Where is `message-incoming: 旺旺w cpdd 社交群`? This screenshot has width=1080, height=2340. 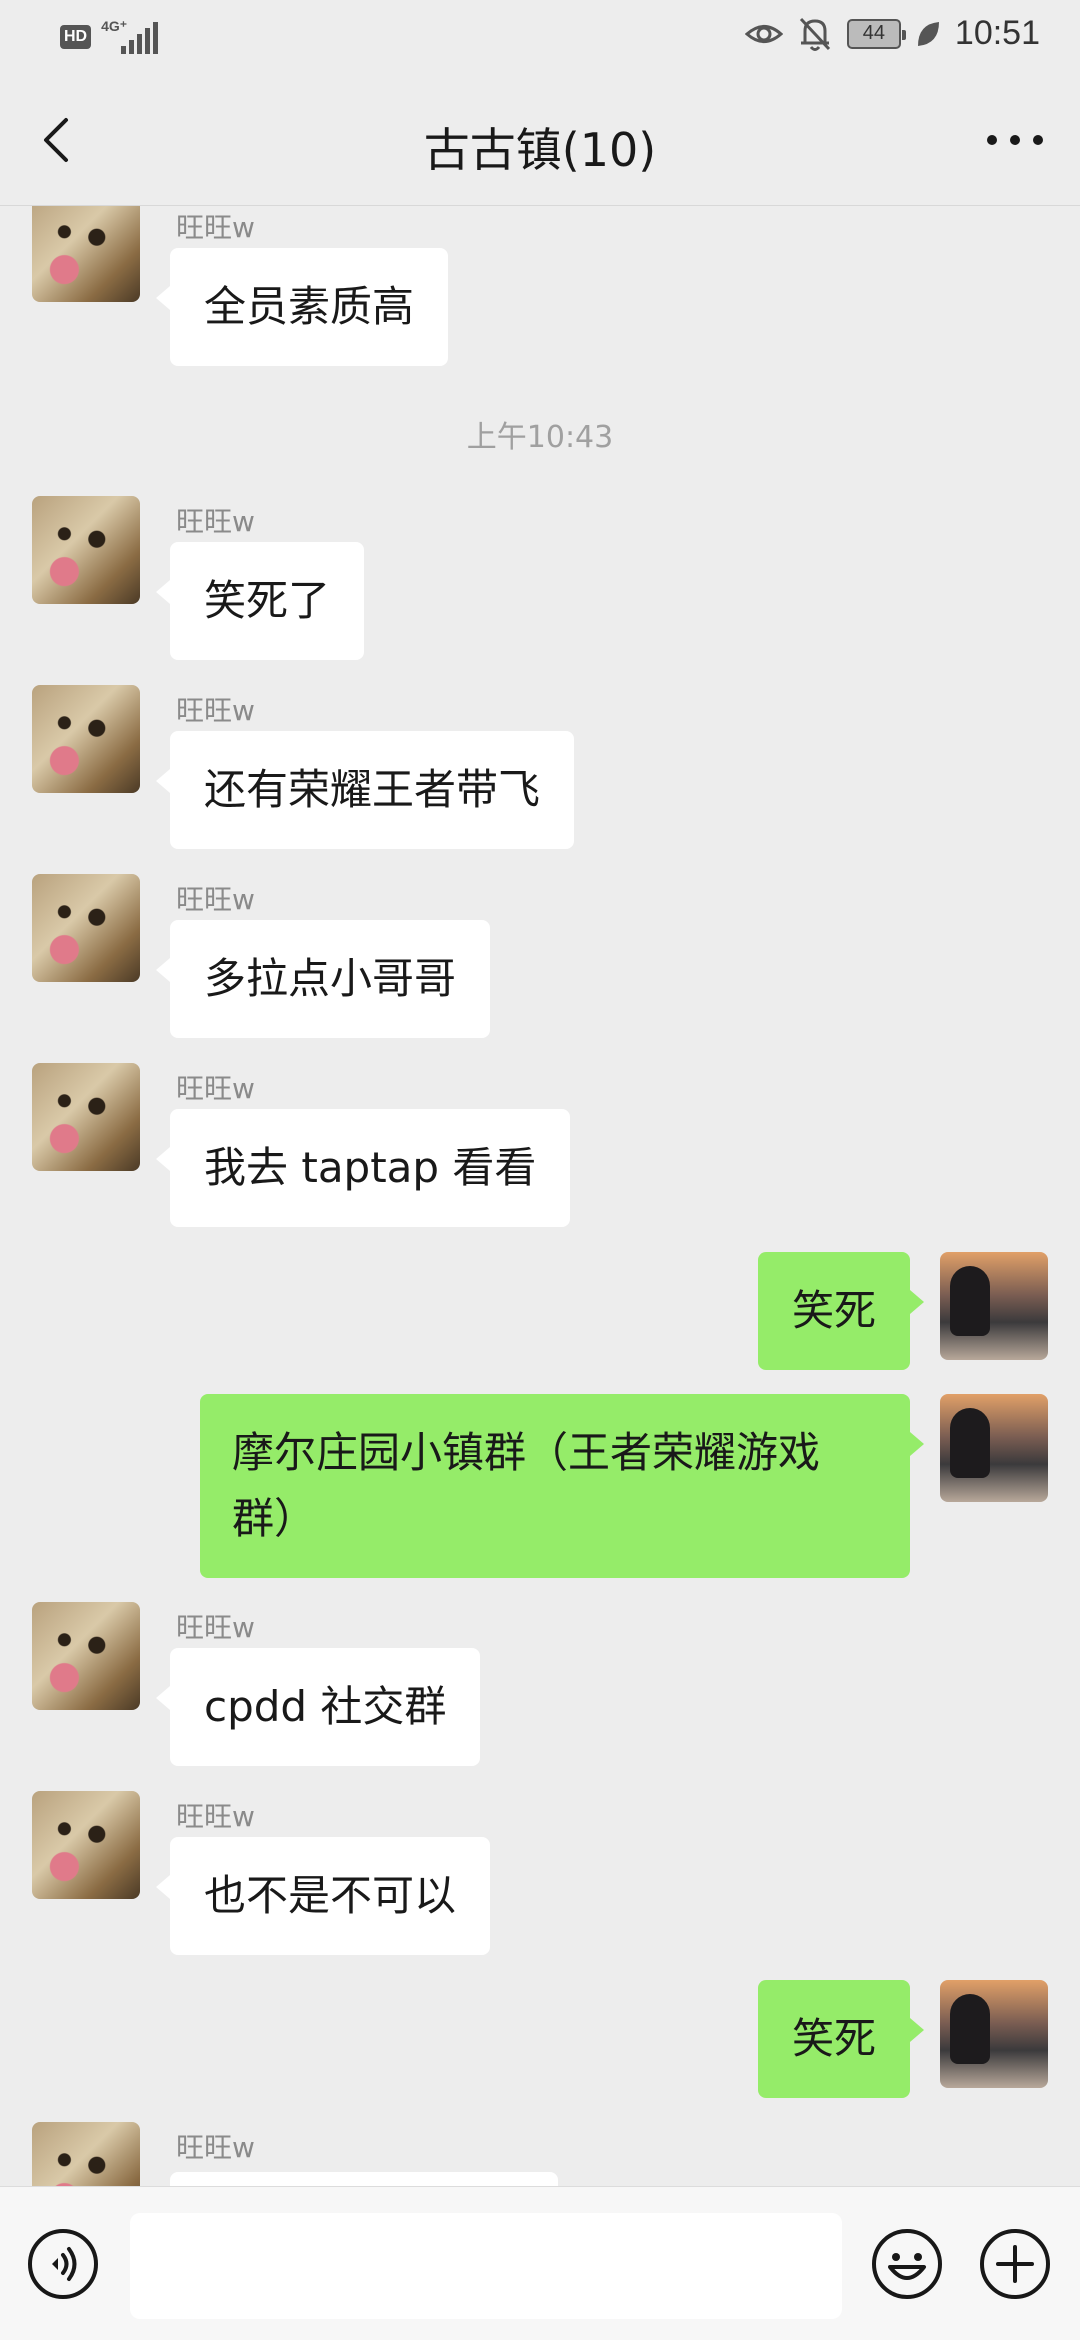 message-incoming: 旺旺w cpdd 社交群 is located at coordinates (540, 1687).